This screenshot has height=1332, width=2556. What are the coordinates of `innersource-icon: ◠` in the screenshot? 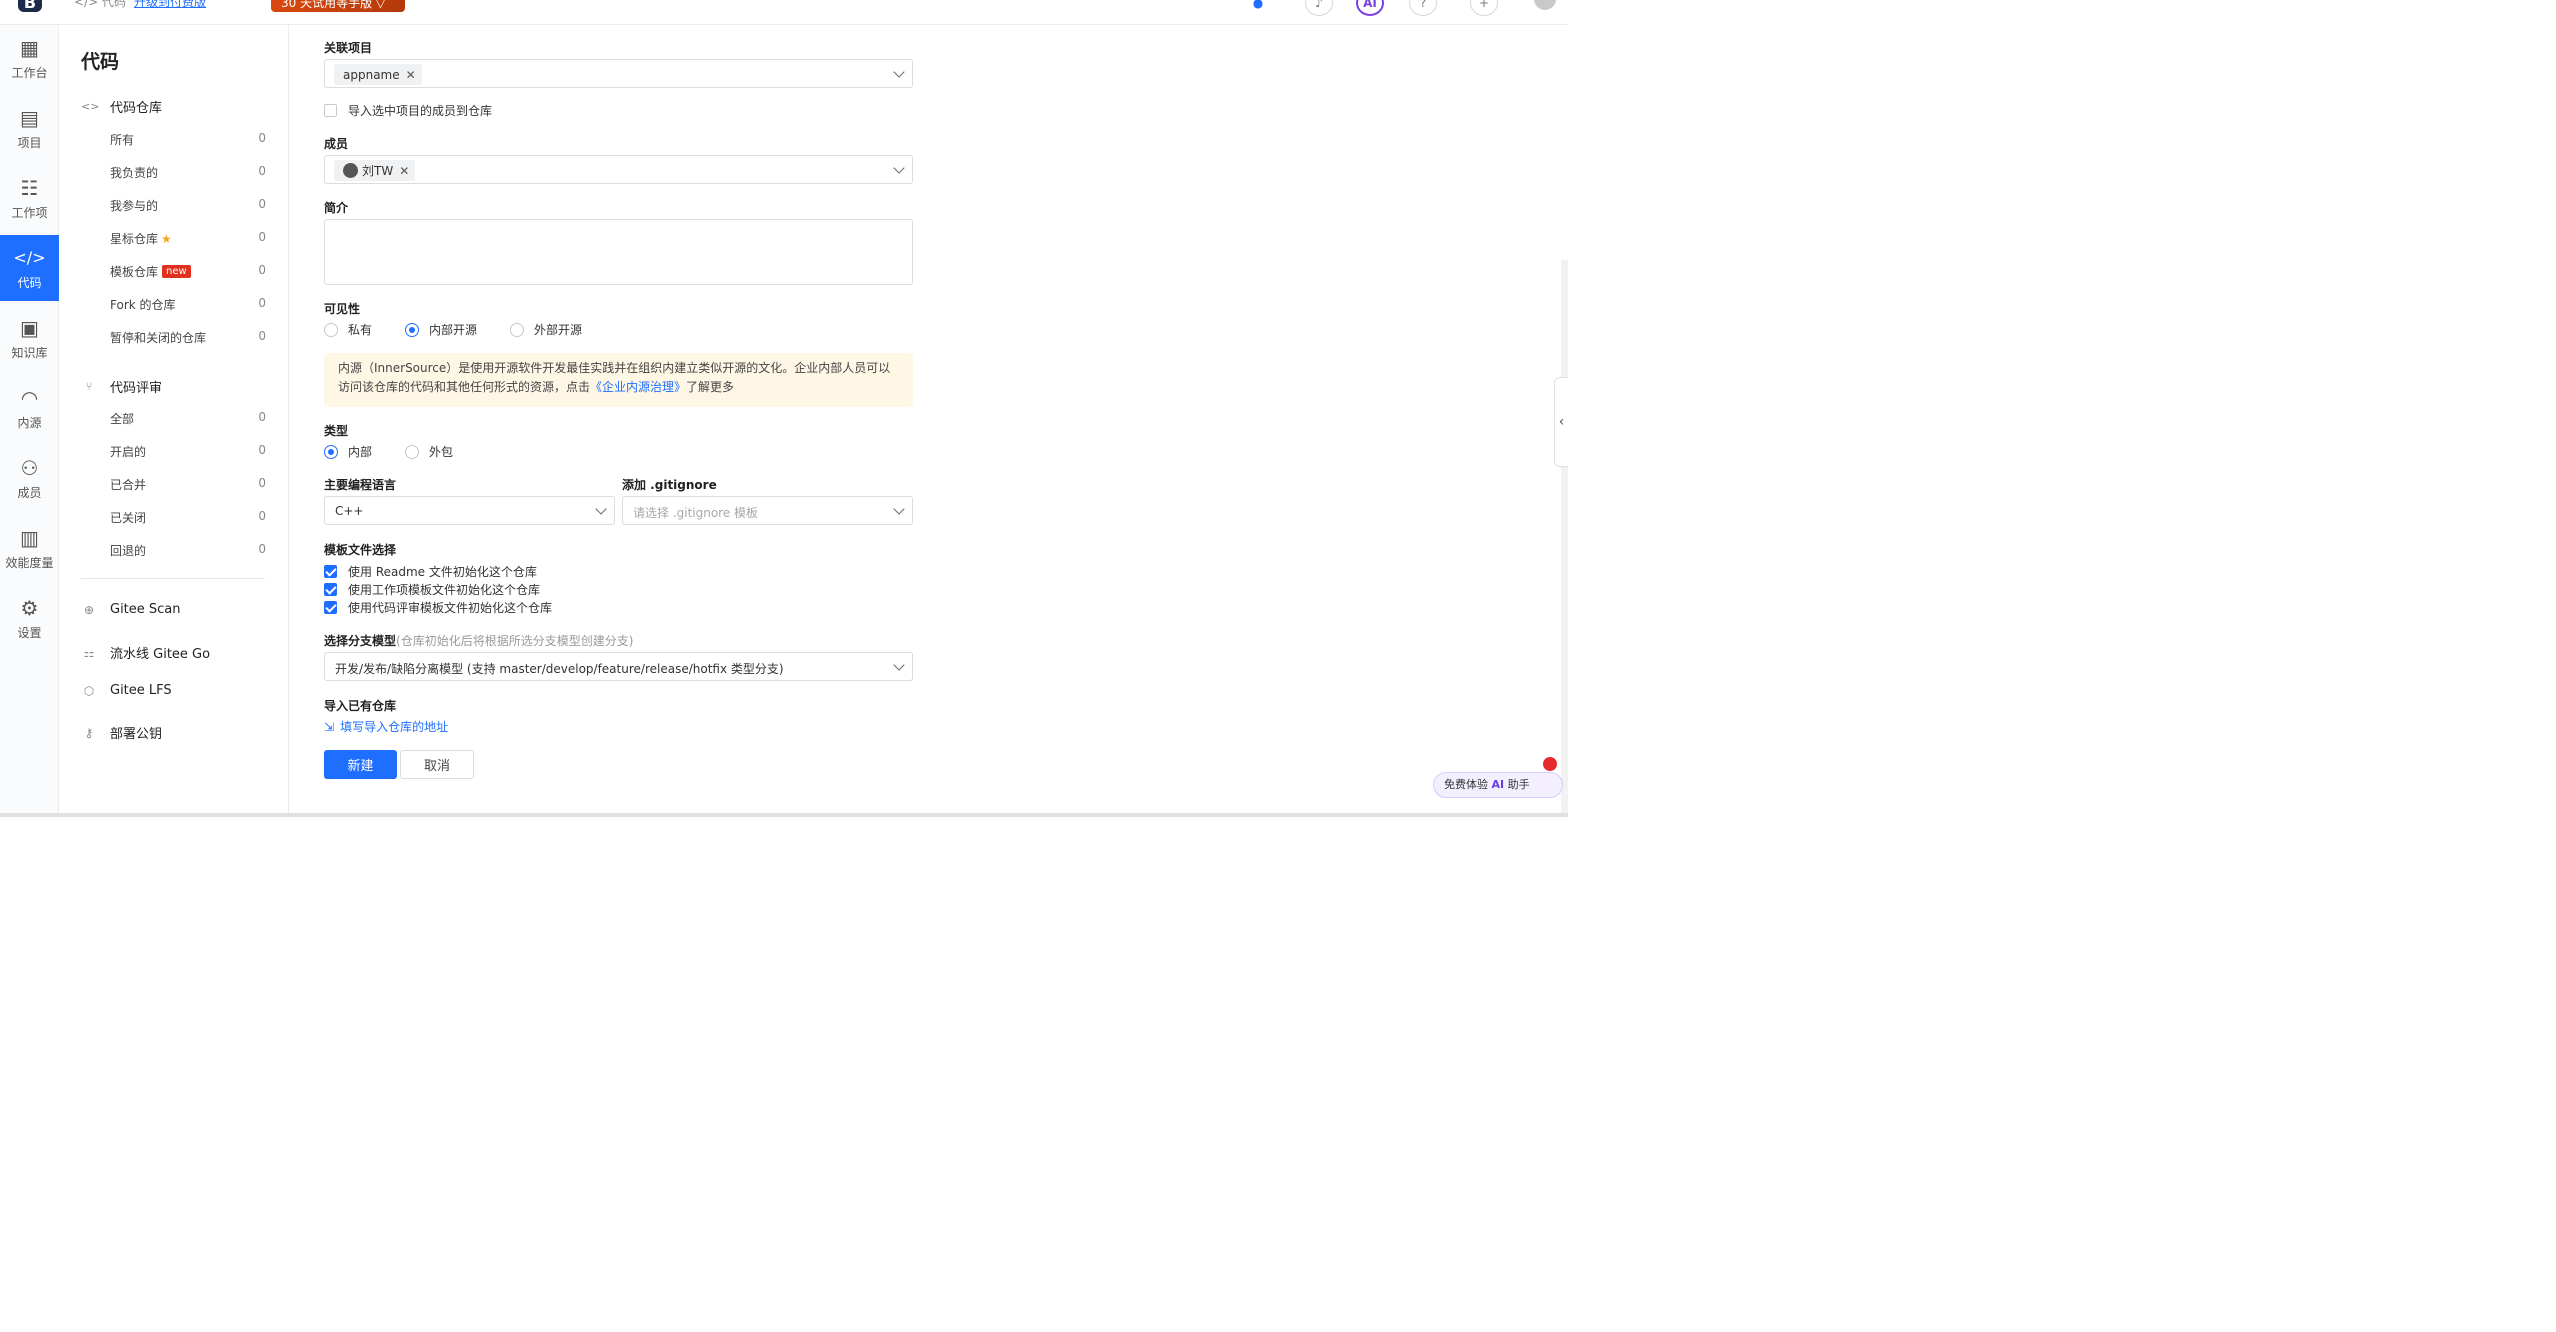 It's located at (29, 397).